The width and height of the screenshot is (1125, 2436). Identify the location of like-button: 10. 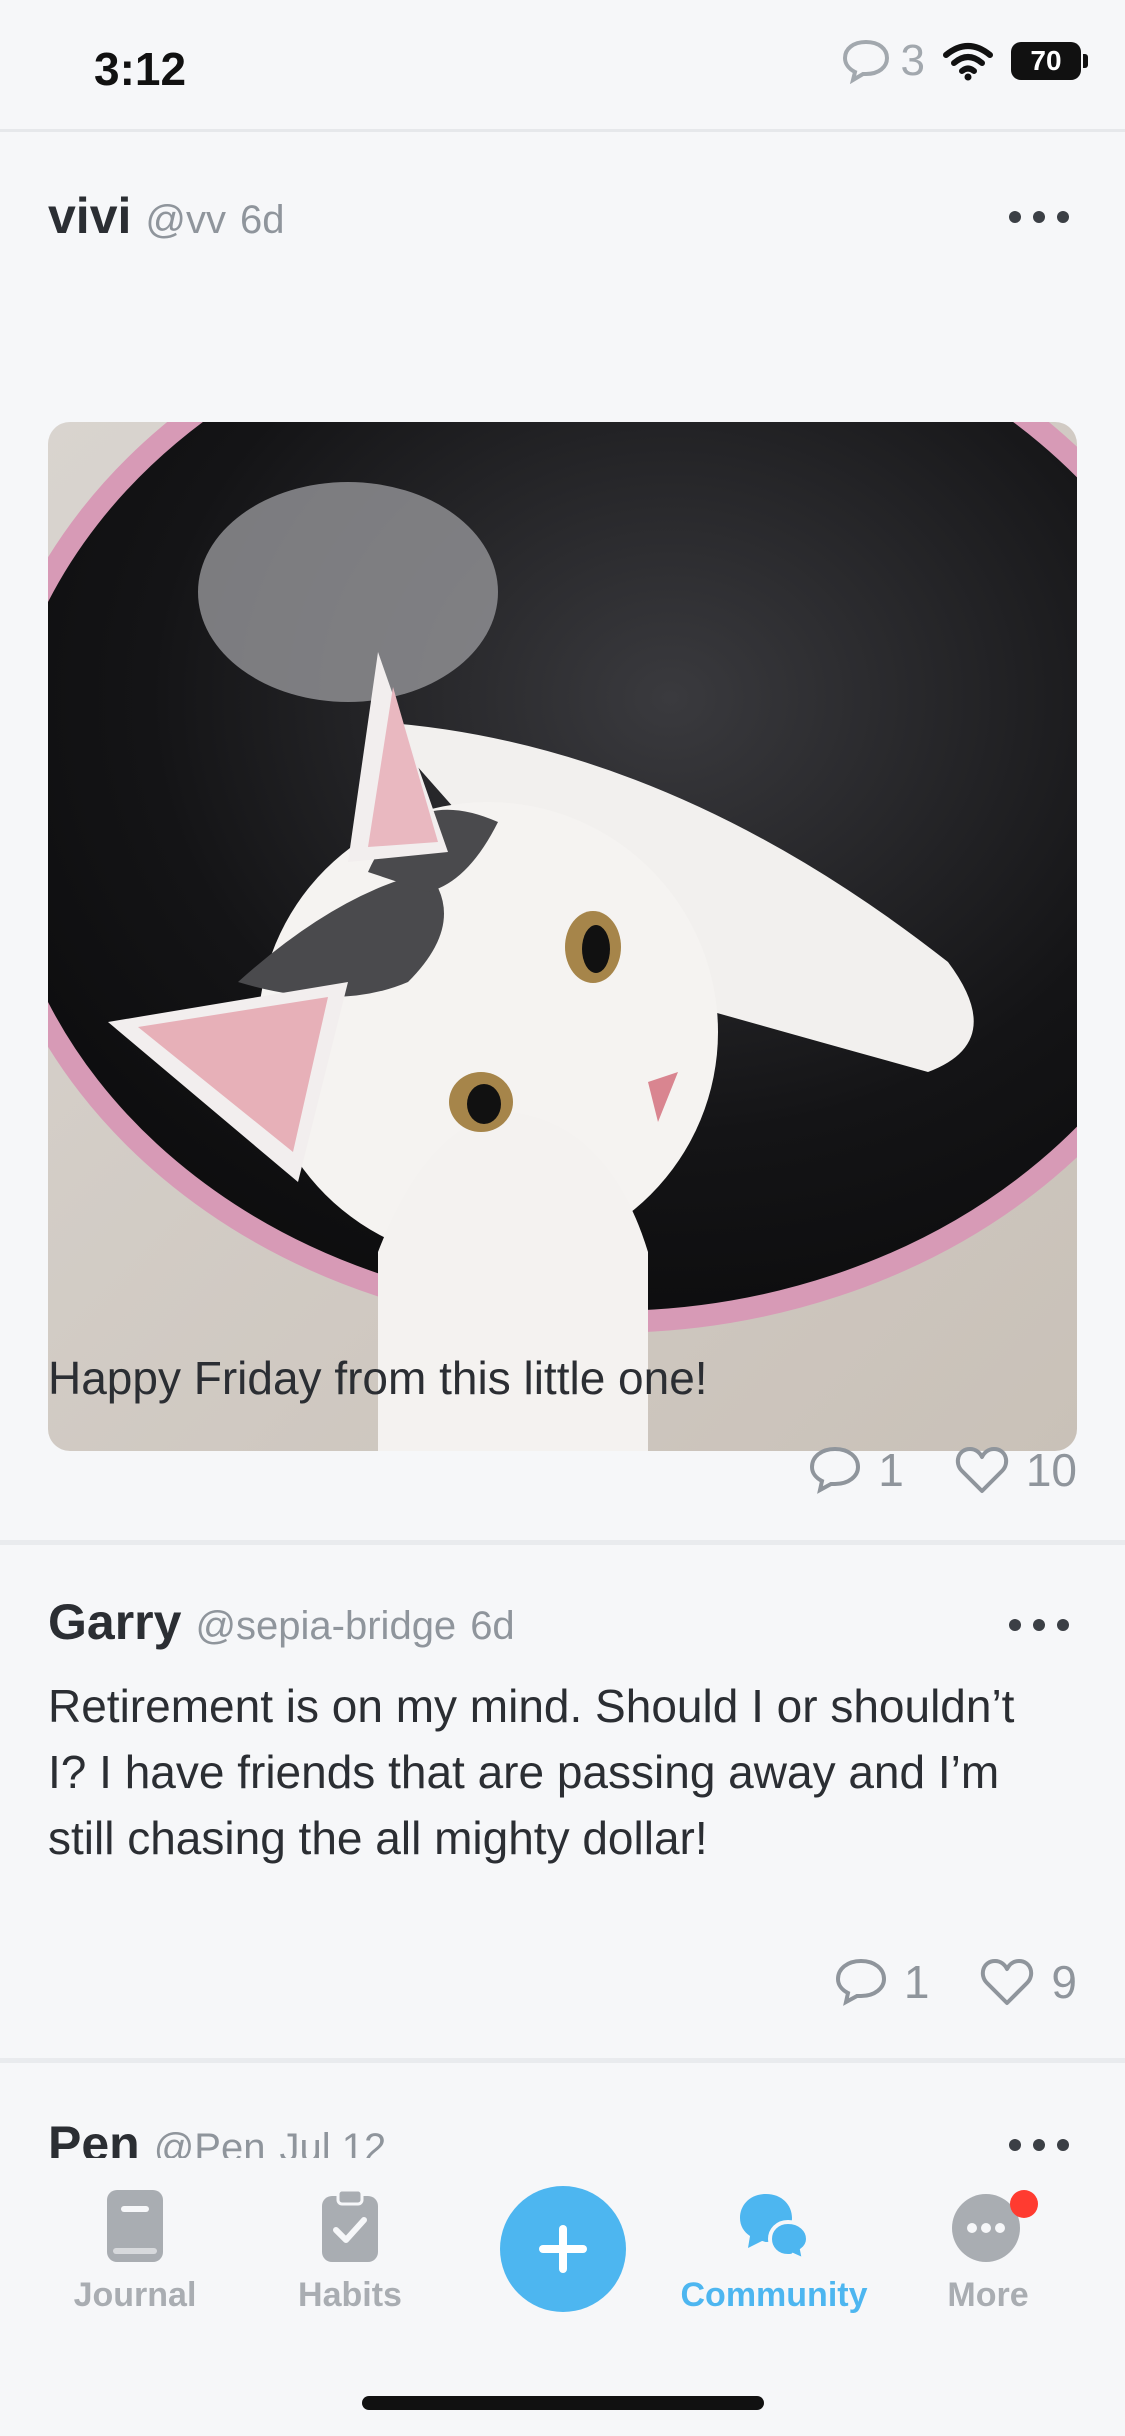
(1015, 1470).